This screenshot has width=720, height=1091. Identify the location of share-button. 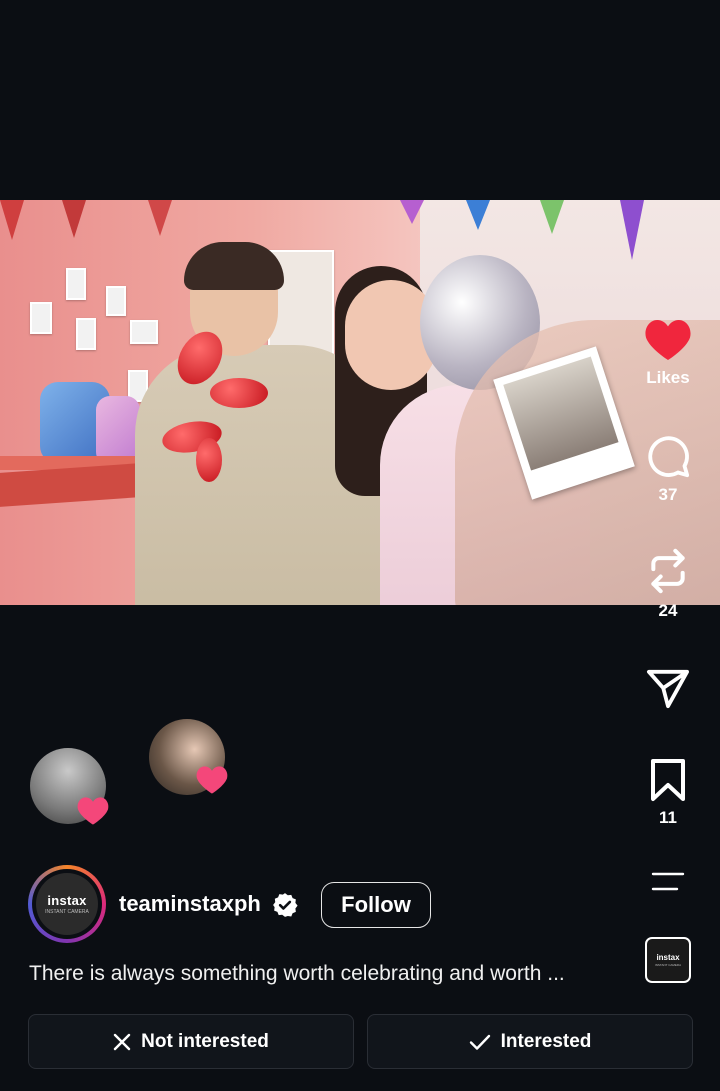
(668, 689).